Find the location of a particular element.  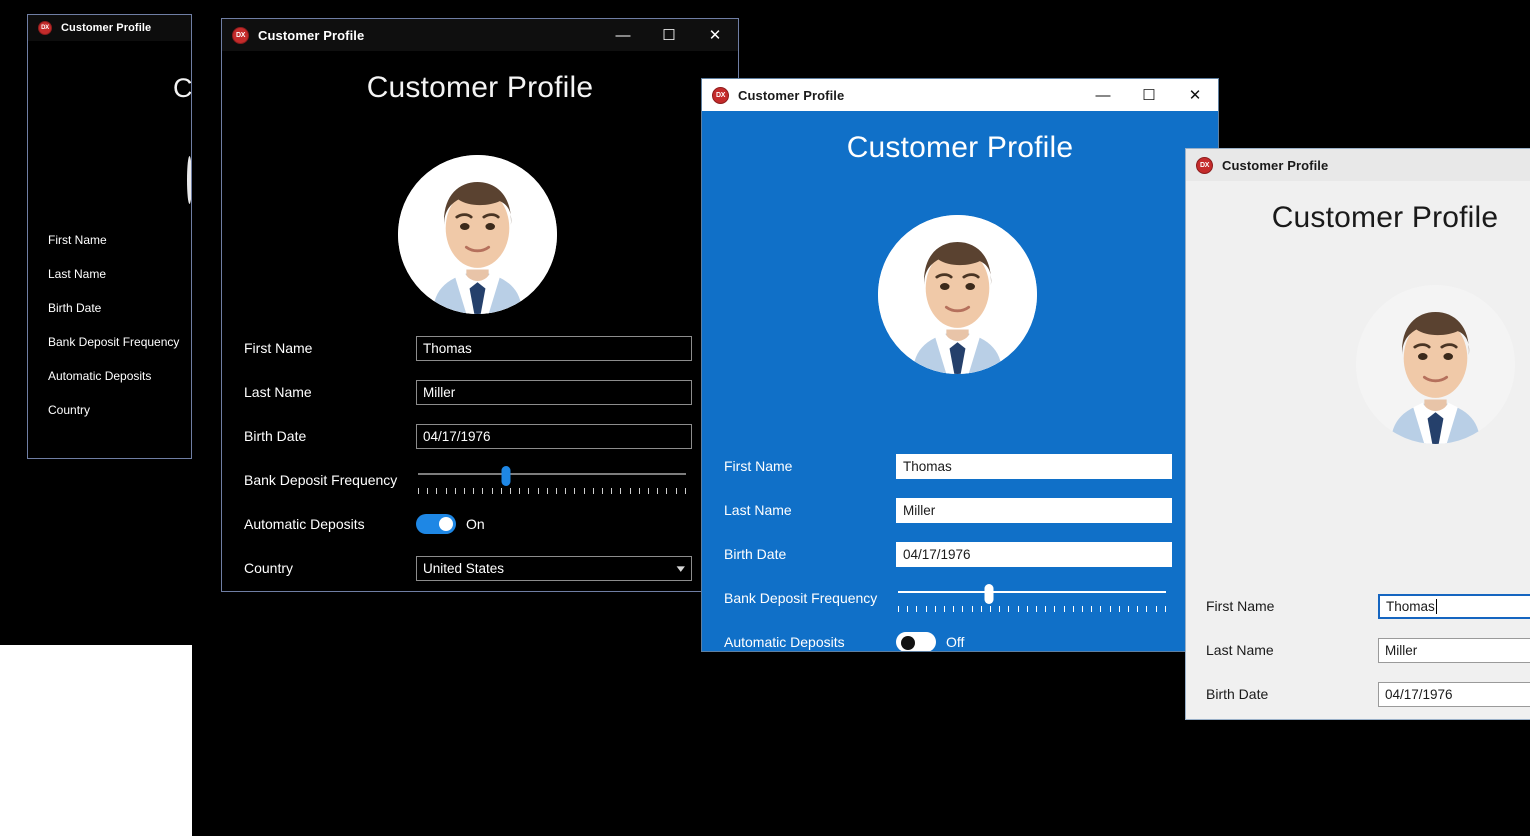

label-last-name-1: Last Name is located at coordinates (77, 274).